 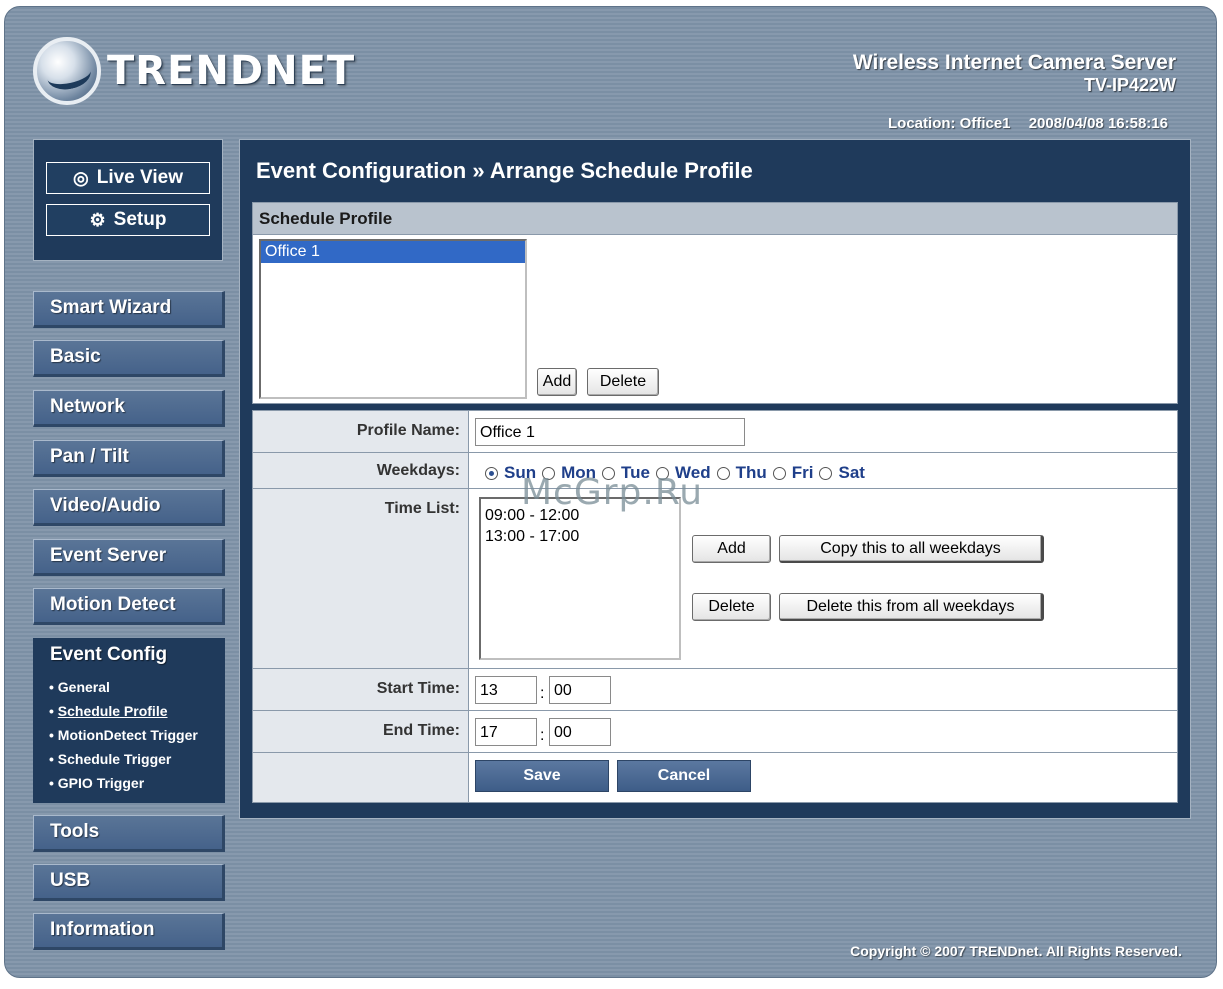 I want to click on nav-network: Network, so click(x=129, y=408).